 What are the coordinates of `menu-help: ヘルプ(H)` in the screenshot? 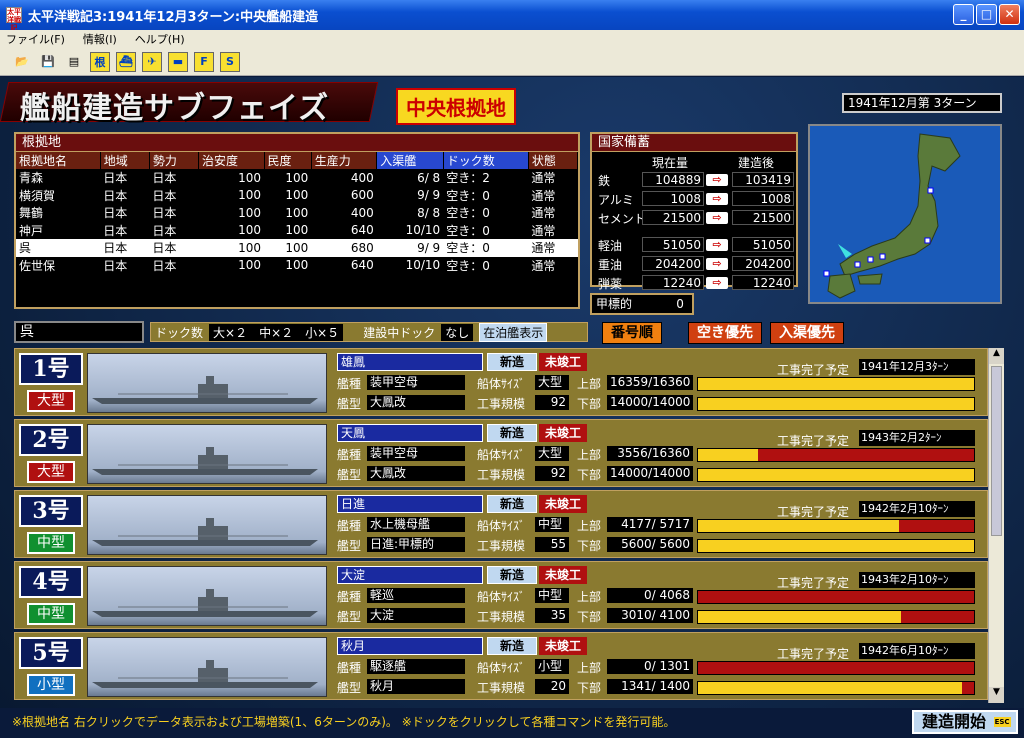 It's located at (160, 39).